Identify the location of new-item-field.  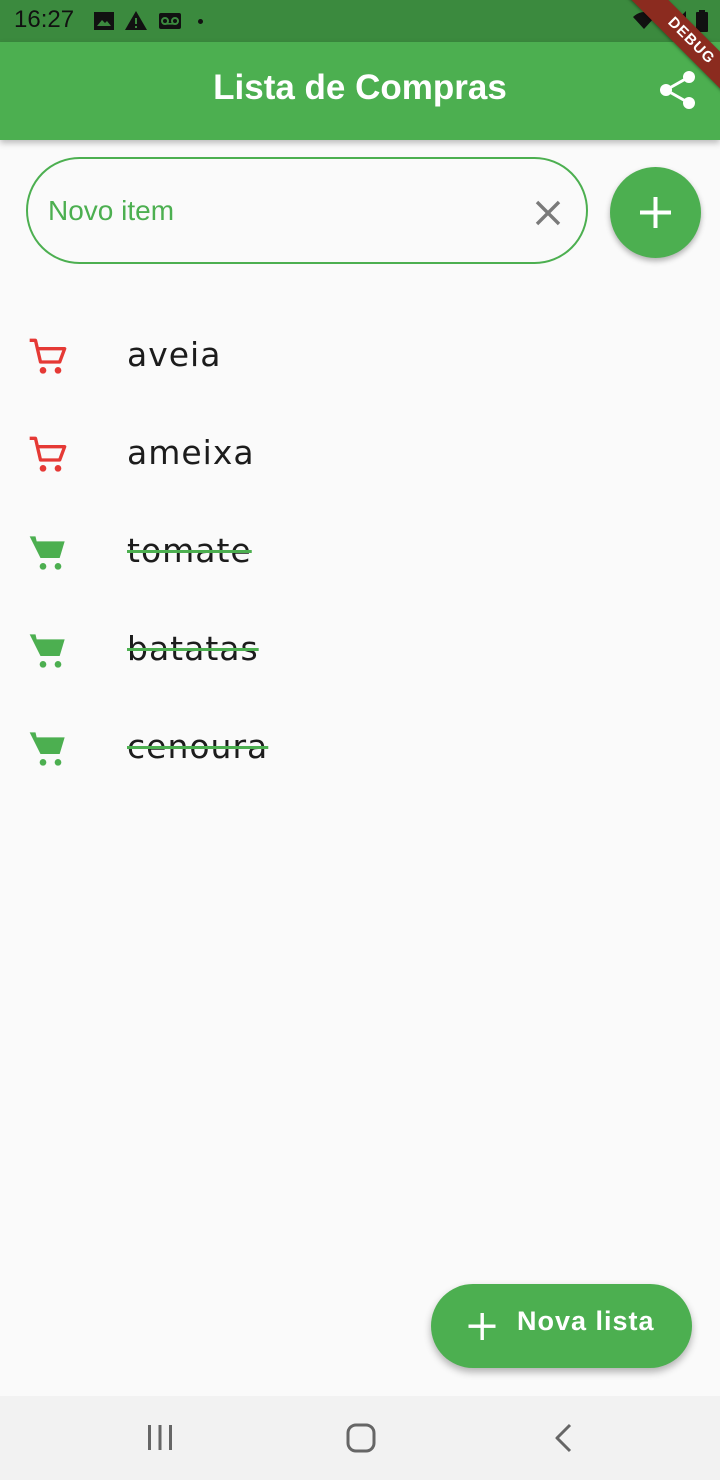
(307, 210).